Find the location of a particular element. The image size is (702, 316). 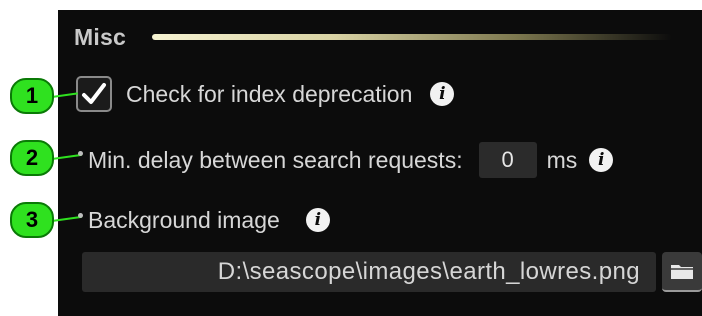

search-delay-unit: ms is located at coordinates (562, 159).